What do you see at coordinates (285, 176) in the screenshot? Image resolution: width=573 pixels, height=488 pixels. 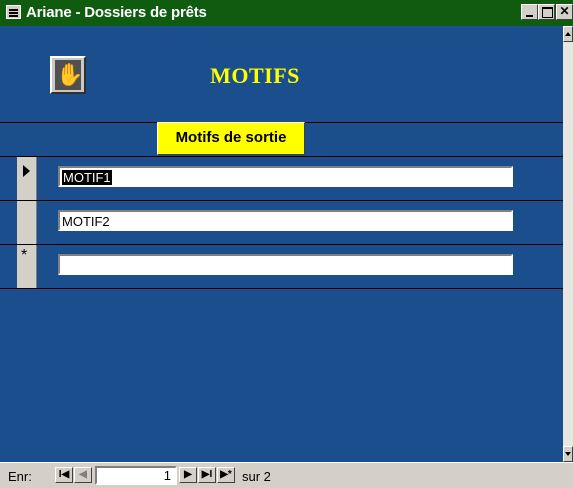 I see `motif-field: MOTIF1` at bounding box center [285, 176].